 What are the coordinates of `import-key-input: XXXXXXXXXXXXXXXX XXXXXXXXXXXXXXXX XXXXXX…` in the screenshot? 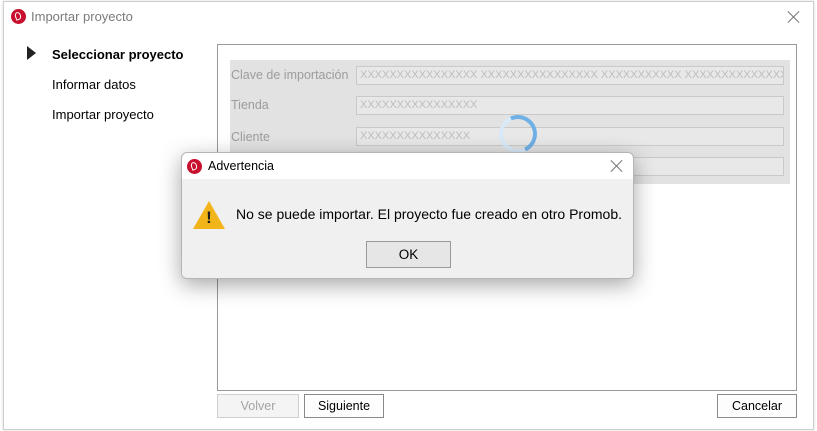 It's located at (570, 75).